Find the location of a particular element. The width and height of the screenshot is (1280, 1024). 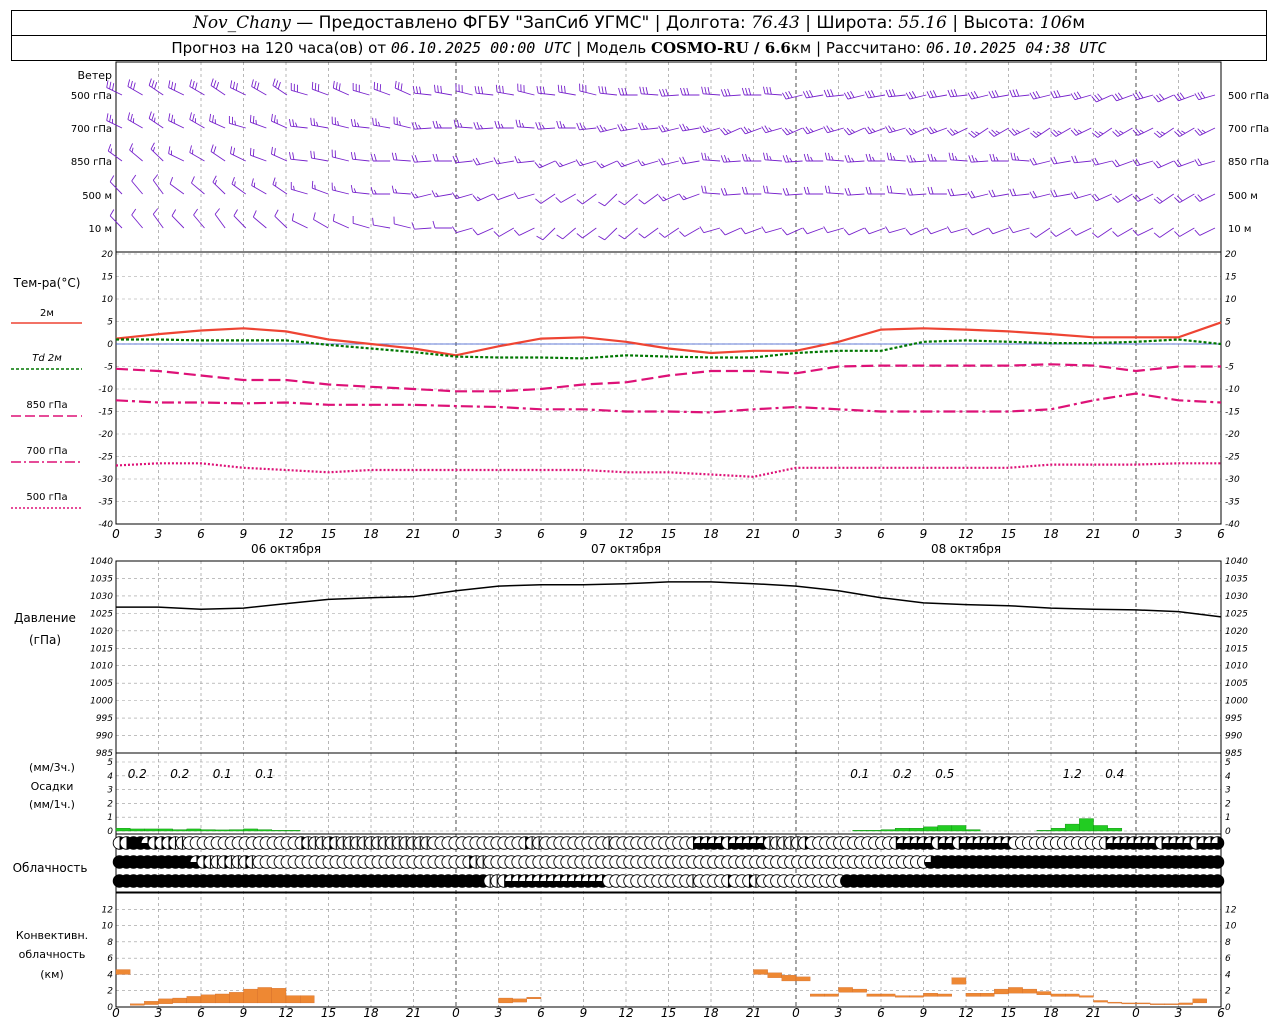

conv-title-2: облачность is located at coordinates (52, 954).